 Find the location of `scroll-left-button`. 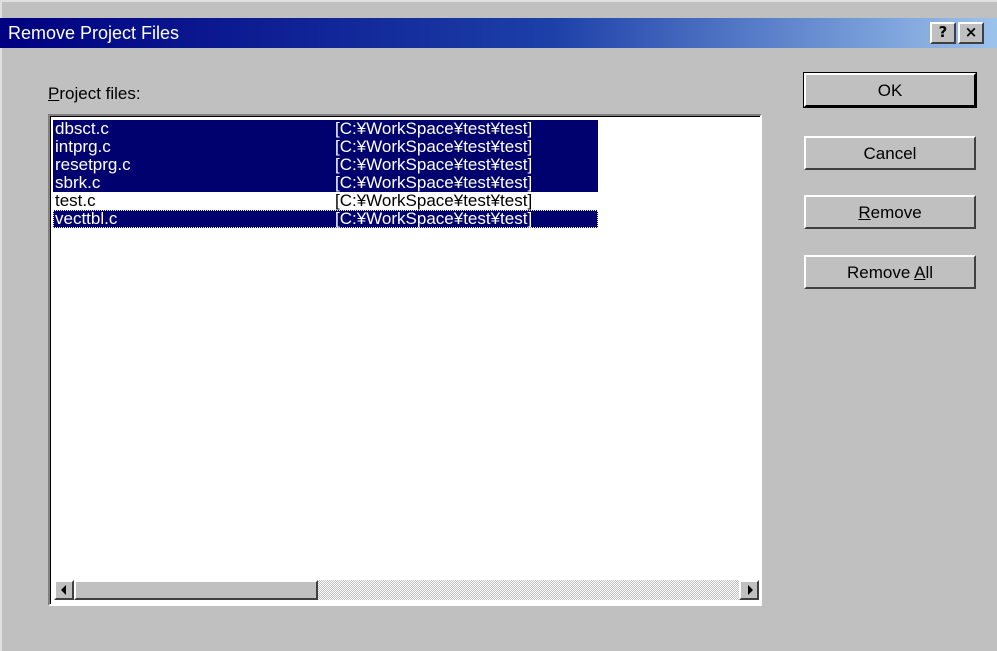

scroll-left-button is located at coordinates (64, 590).